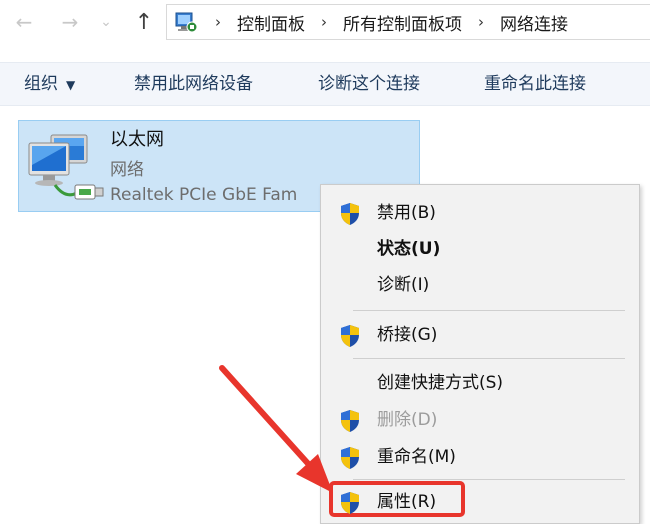 The image size is (650, 524). What do you see at coordinates (480, 457) in the screenshot?
I see `menu-item-rename: 重命名(M)` at bounding box center [480, 457].